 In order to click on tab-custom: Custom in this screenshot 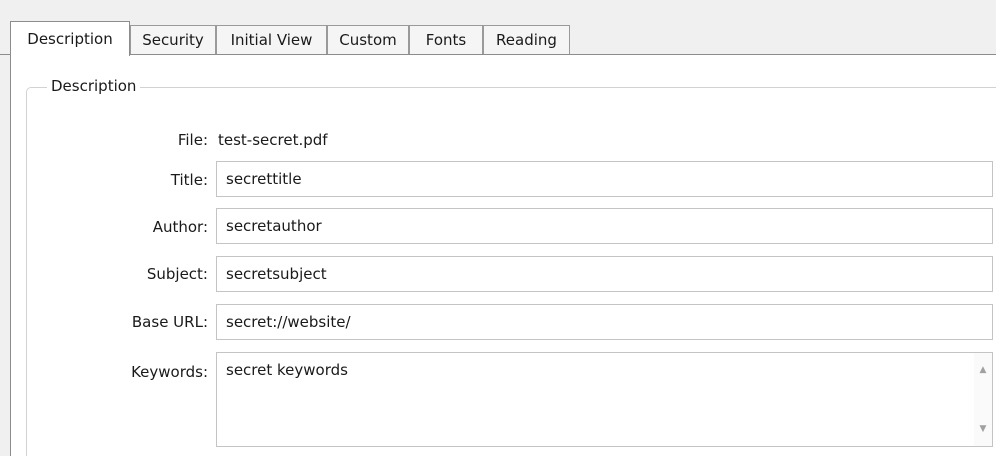, I will do `click(368, 39)`.